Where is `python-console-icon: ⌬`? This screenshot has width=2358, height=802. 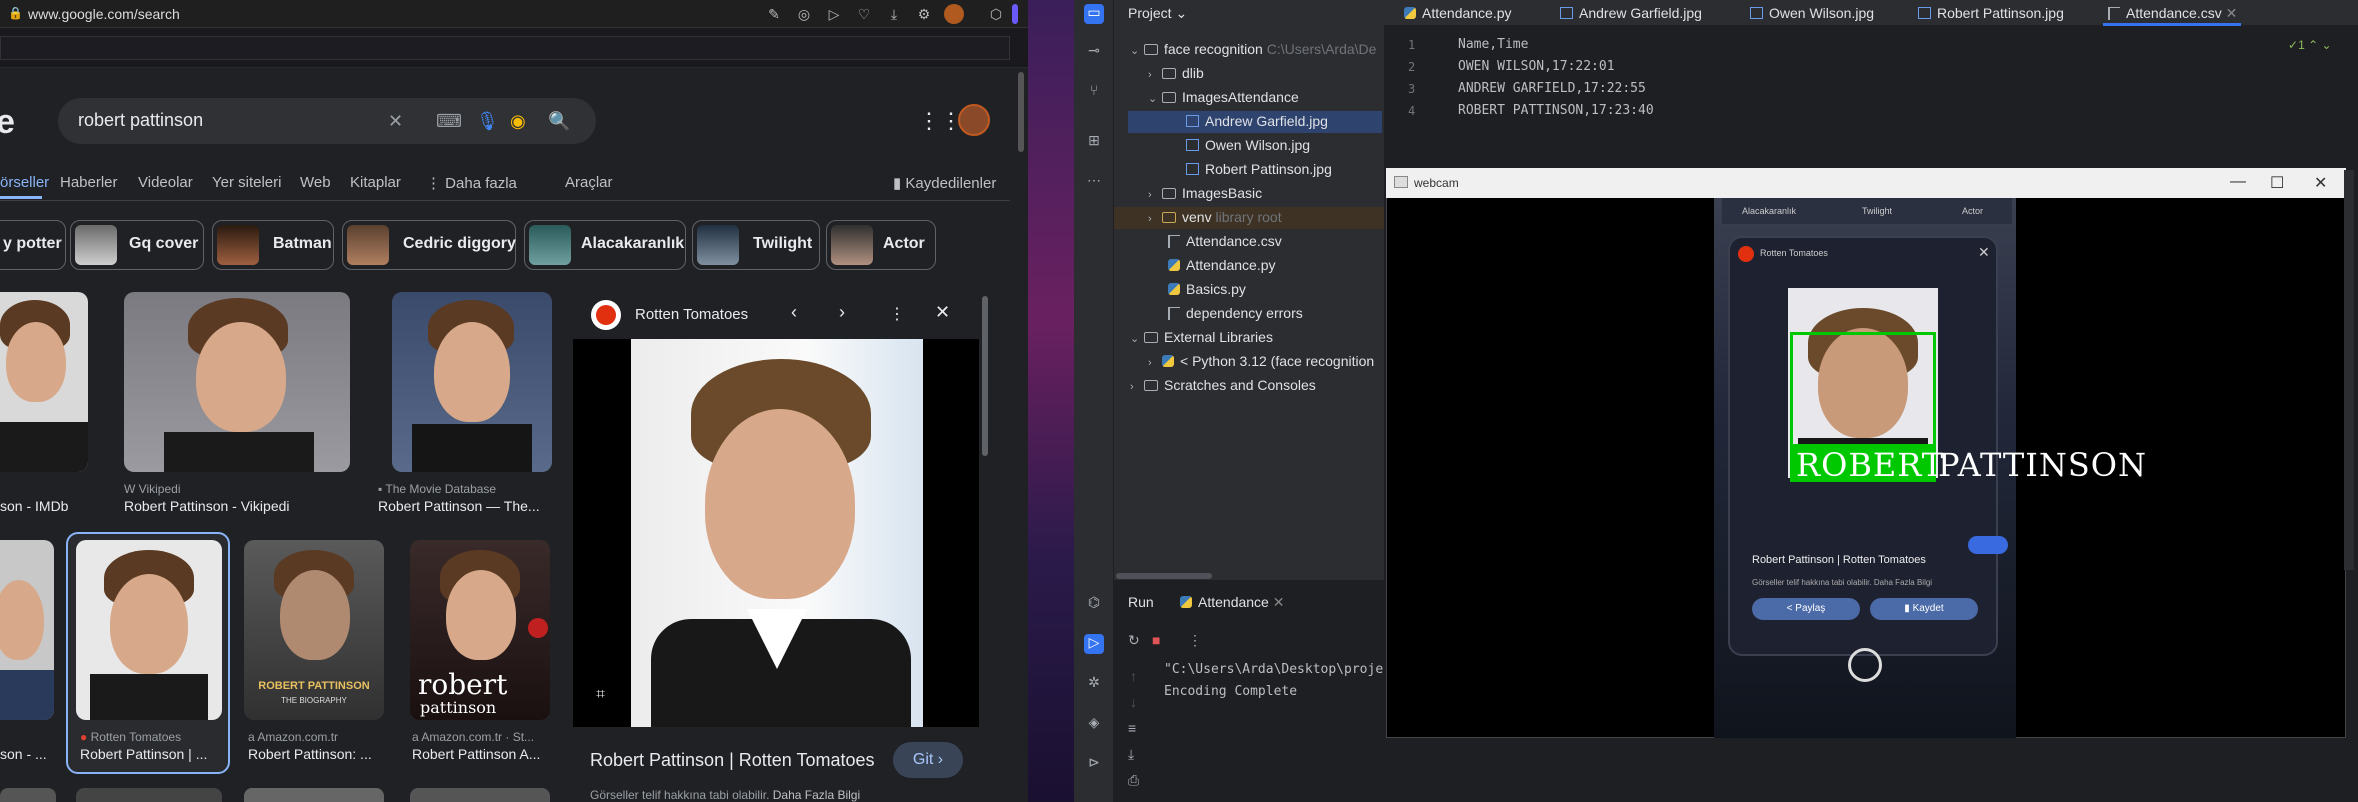
python-console-icon: ⌬ is located at coordinates (1094, 604).